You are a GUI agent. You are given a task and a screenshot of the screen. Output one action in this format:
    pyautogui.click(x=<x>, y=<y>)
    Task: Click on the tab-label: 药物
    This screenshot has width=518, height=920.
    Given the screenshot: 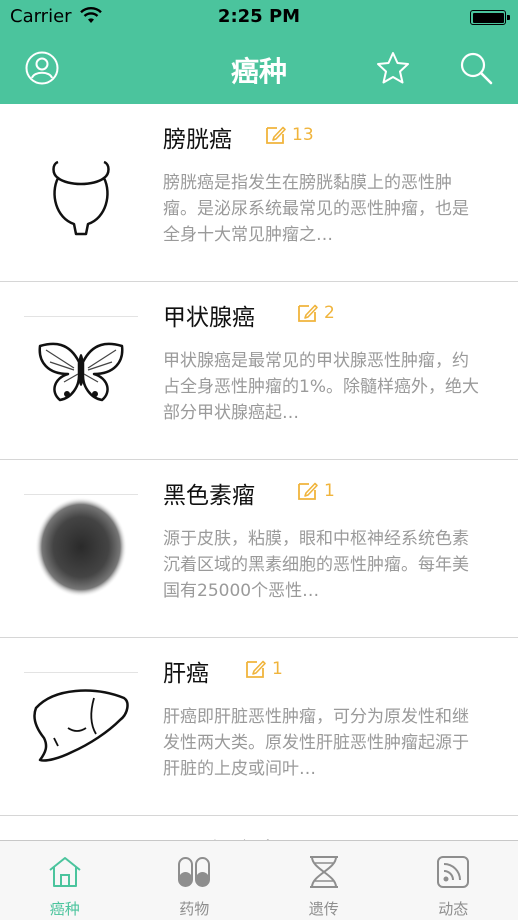 What is the action you would take?
    pyautogui.click(x=194, y=909)
    